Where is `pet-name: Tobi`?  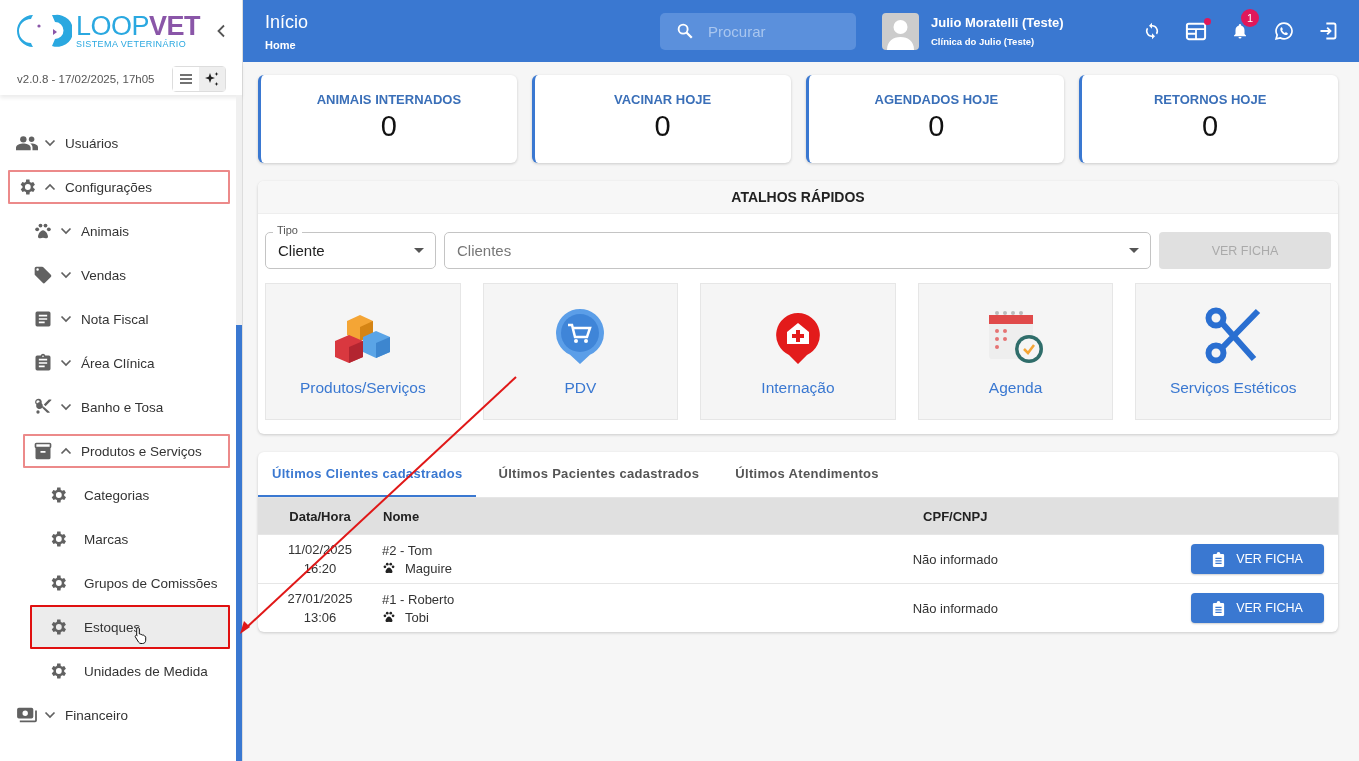 pet-name: Tobi is located at coordinates (417, 617).